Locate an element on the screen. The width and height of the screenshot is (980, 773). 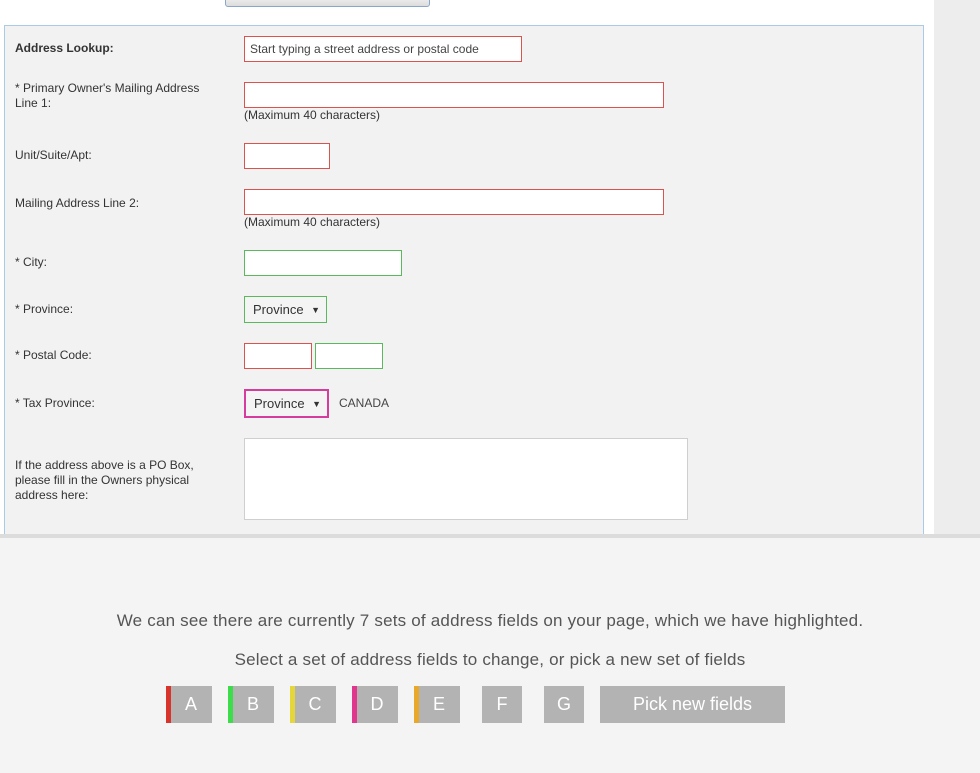
line2-input is located at coordinates (454, 202).